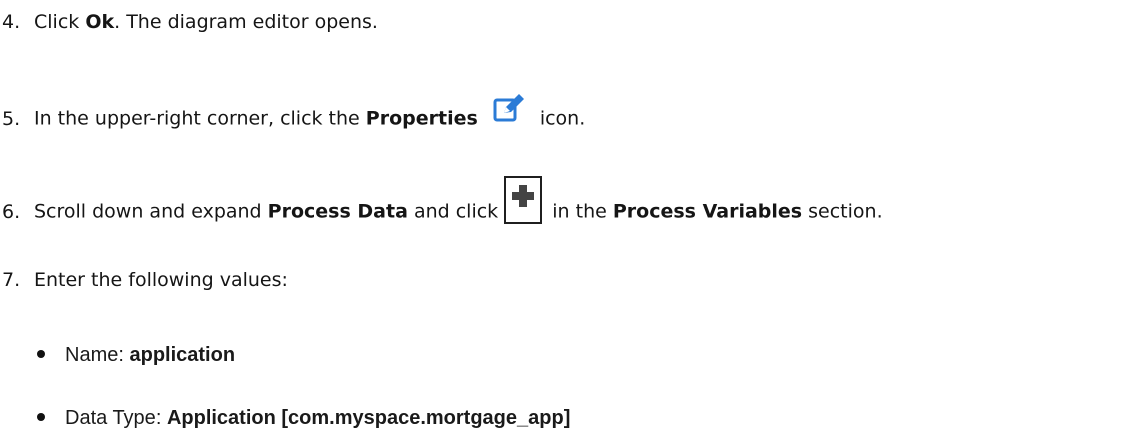 Image resolution: width=1132 pixels, height=445 pixels. What do you see at coordinates (559, 118) in the screenshot?
I see `step-text: icon.` at bounding box center [559, 118].